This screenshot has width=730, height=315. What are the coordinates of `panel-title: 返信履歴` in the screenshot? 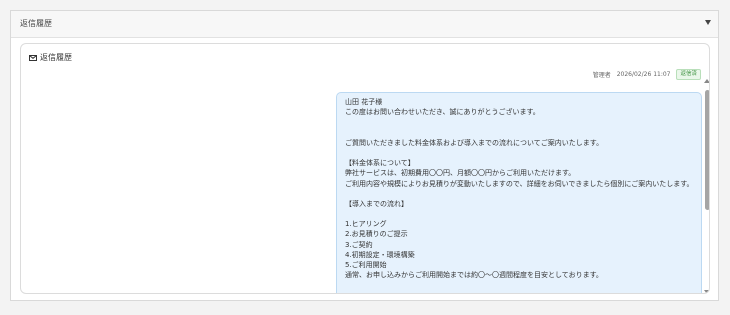 It's located at (36, 23).